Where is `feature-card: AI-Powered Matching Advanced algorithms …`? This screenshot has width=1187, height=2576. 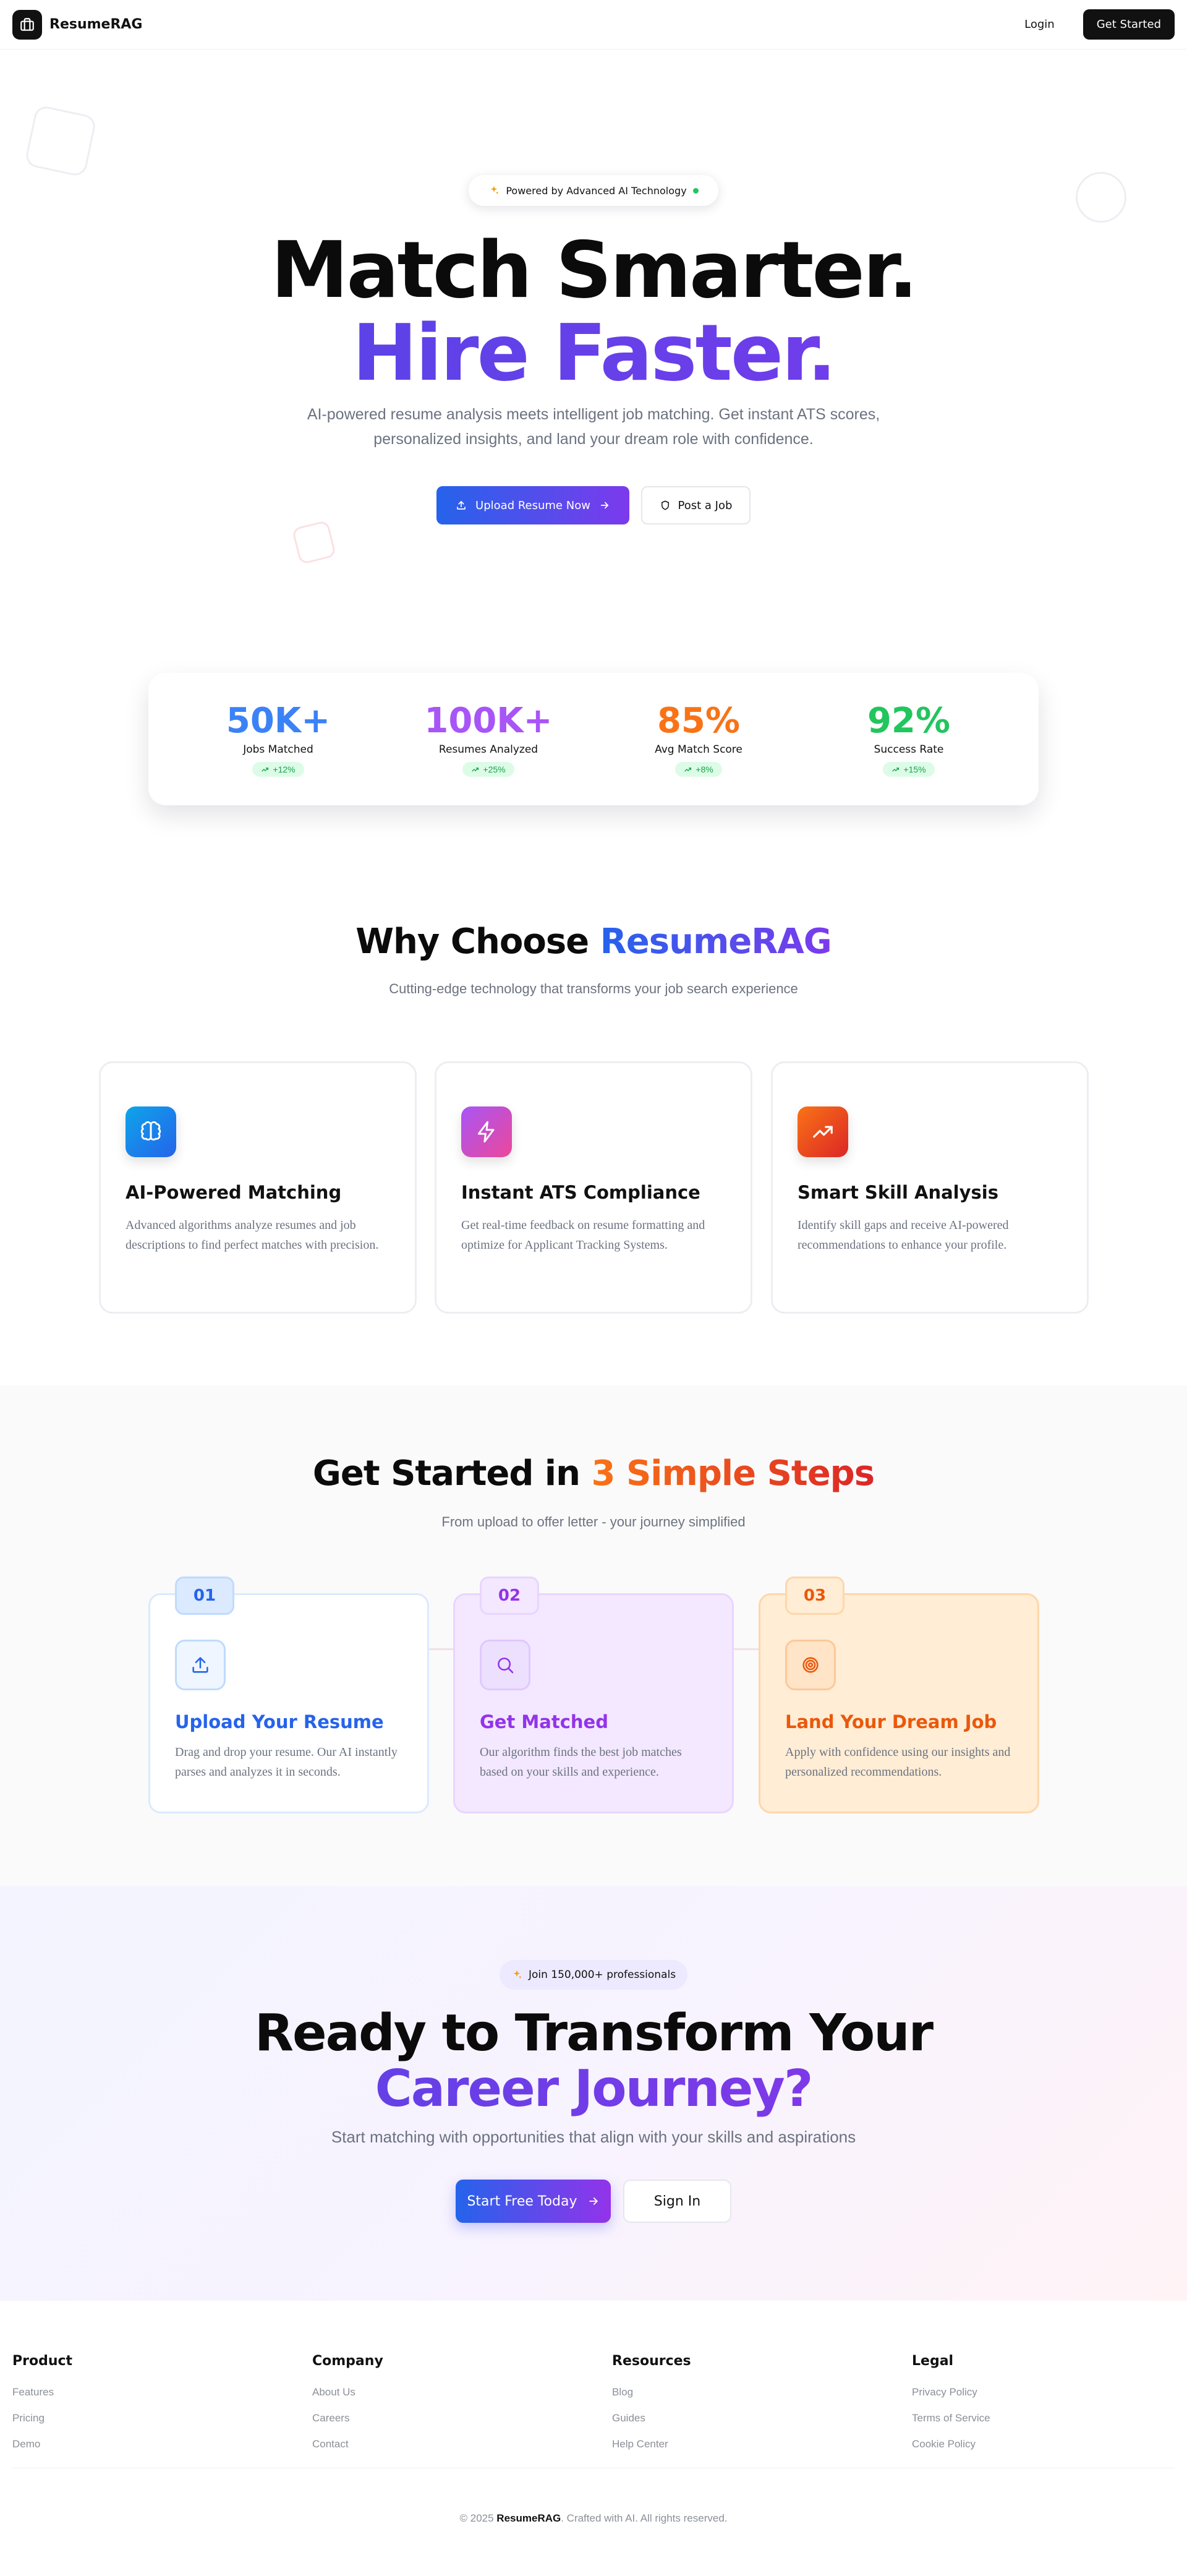 feature-card: AI-Powered Matching Advanced algorithms … is located at coordinates (258, 1188).